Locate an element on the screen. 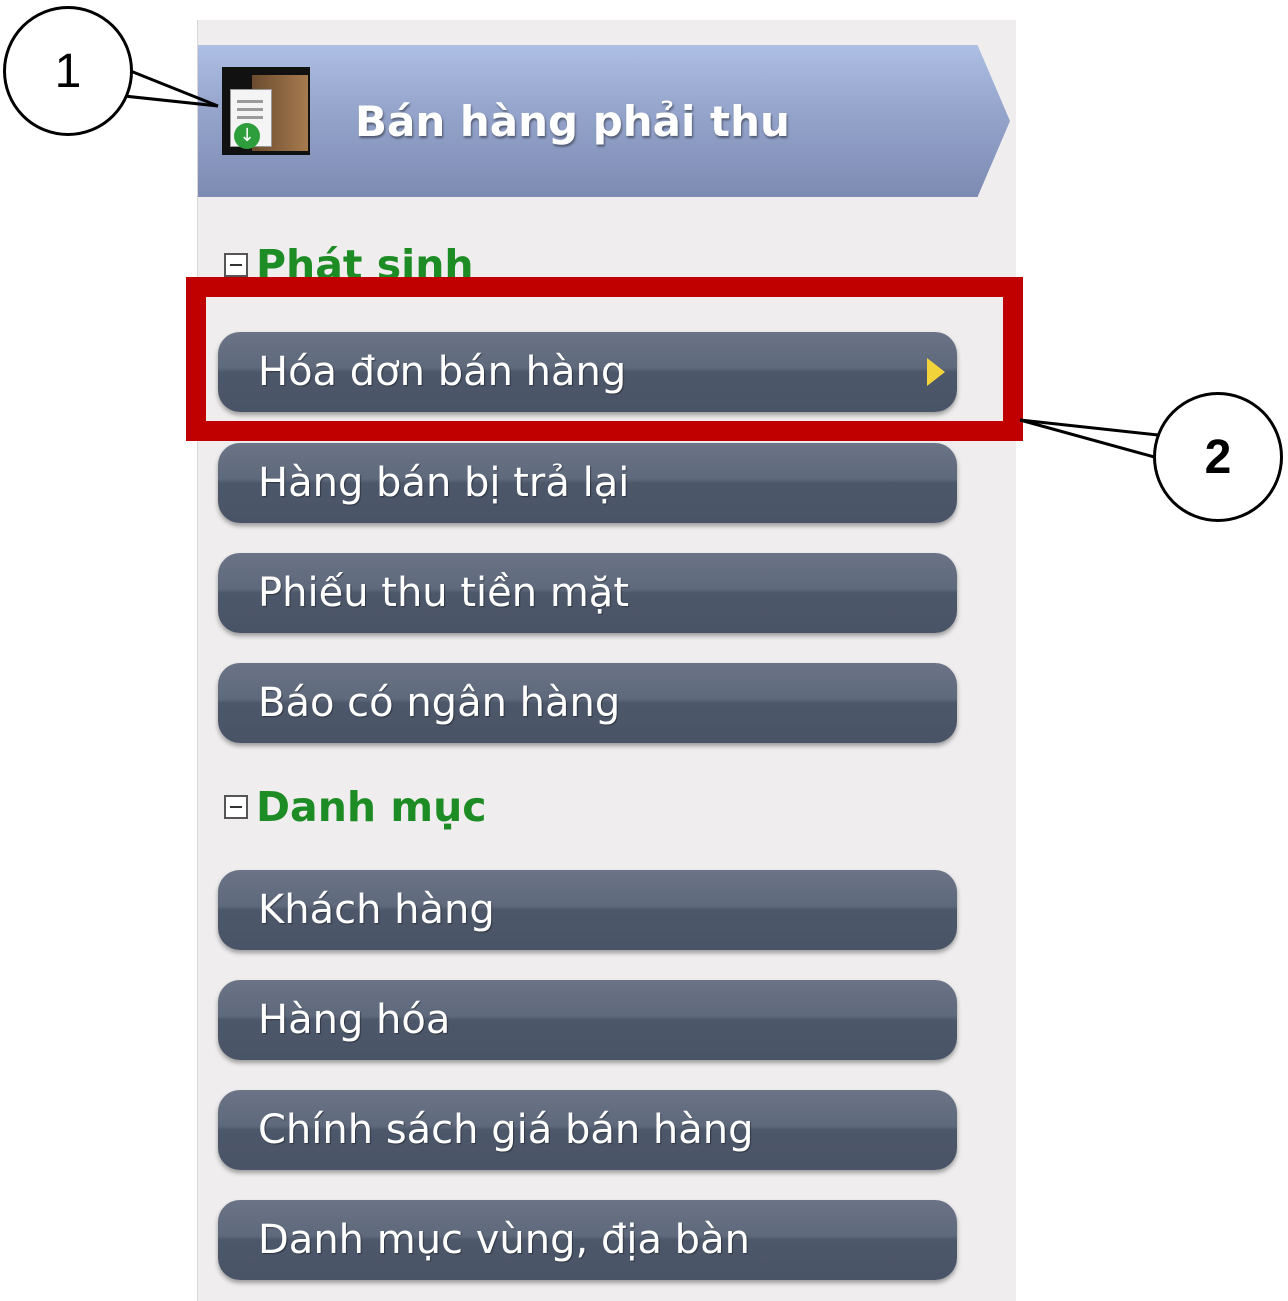 The height and width of the screenshot is (1301, 1288). callout-number: 2 is located at coordinates (1218, 457).